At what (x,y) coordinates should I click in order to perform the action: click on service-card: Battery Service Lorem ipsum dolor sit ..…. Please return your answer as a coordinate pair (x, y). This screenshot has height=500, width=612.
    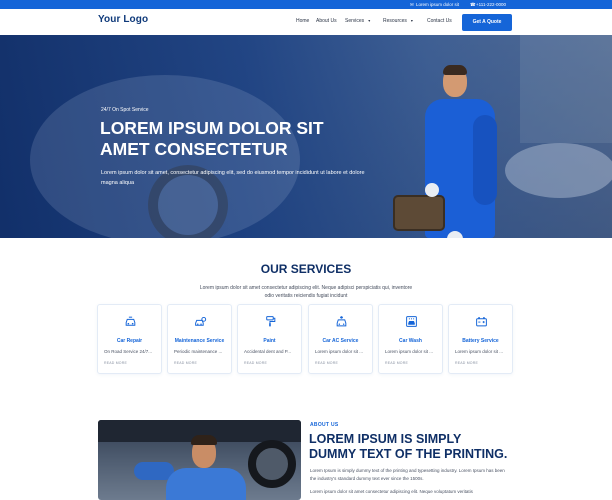
    Looking at the image, I should click on (480, 339).